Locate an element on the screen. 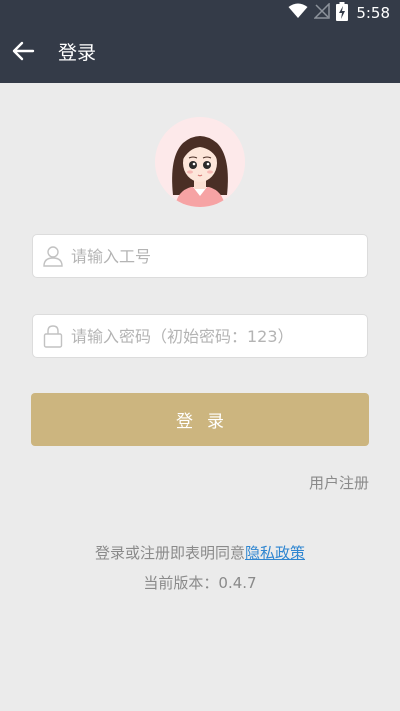 This screenshot has width=400, height=711. back-button is located at coordinates (23, 53).